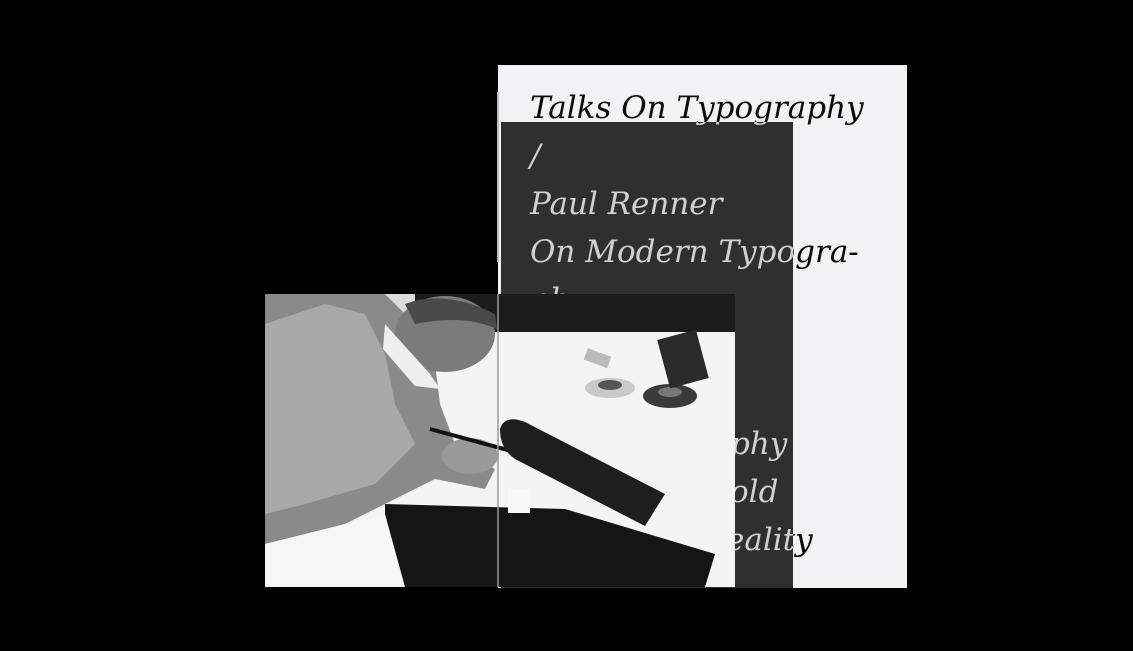  Describe the element at coordinates (626, 204) in the screenshot. I see `cover-author: Paul Renner` at that location.